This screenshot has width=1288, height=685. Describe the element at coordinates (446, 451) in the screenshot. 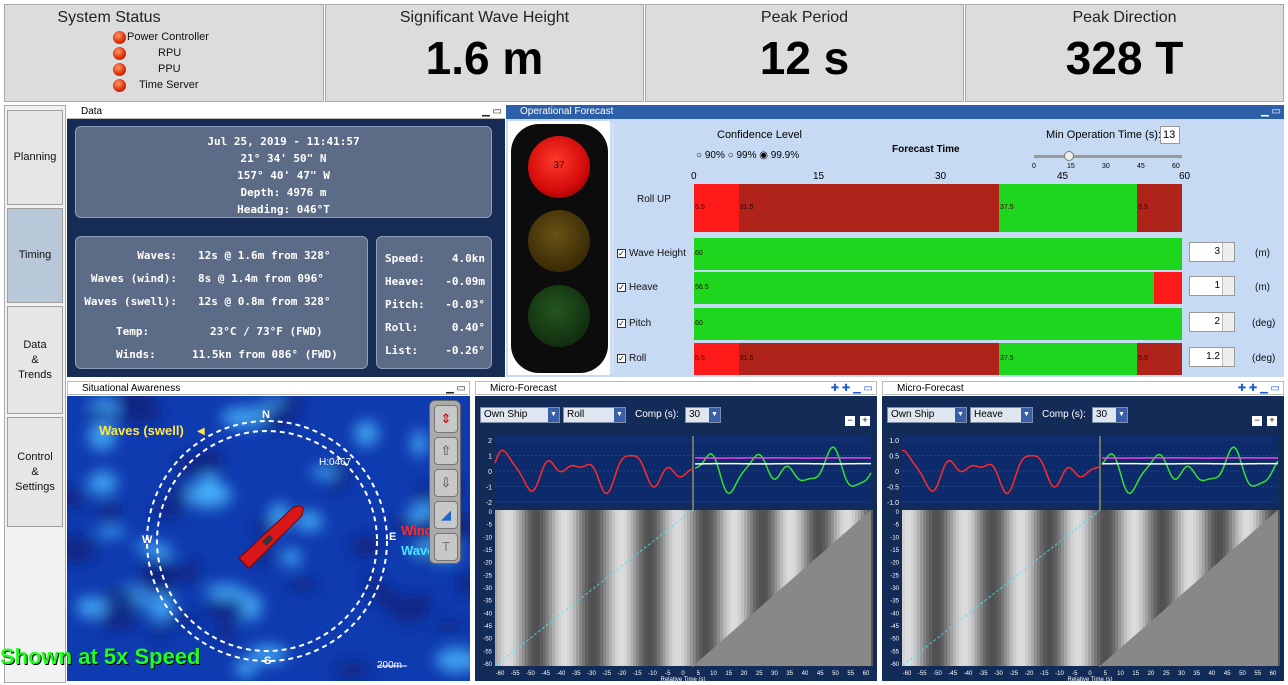

I see `zoom-in-icon: ⇧` at that location.